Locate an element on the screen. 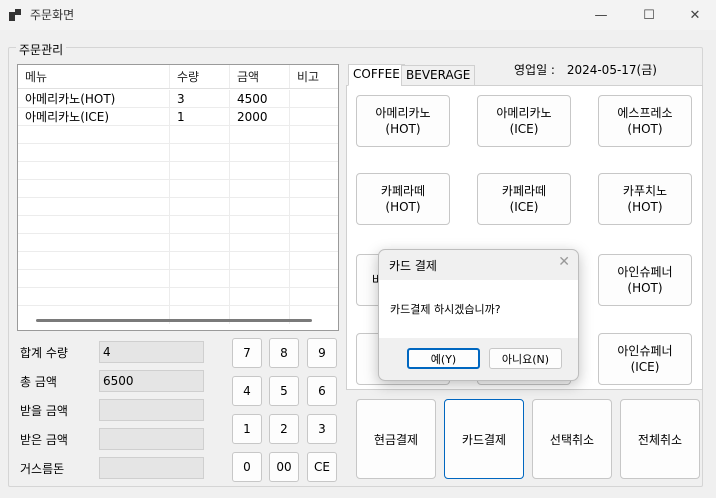 This screenshot has width=716, height=498. total-amount-field: 6500 is located at coordinates (151, 381).